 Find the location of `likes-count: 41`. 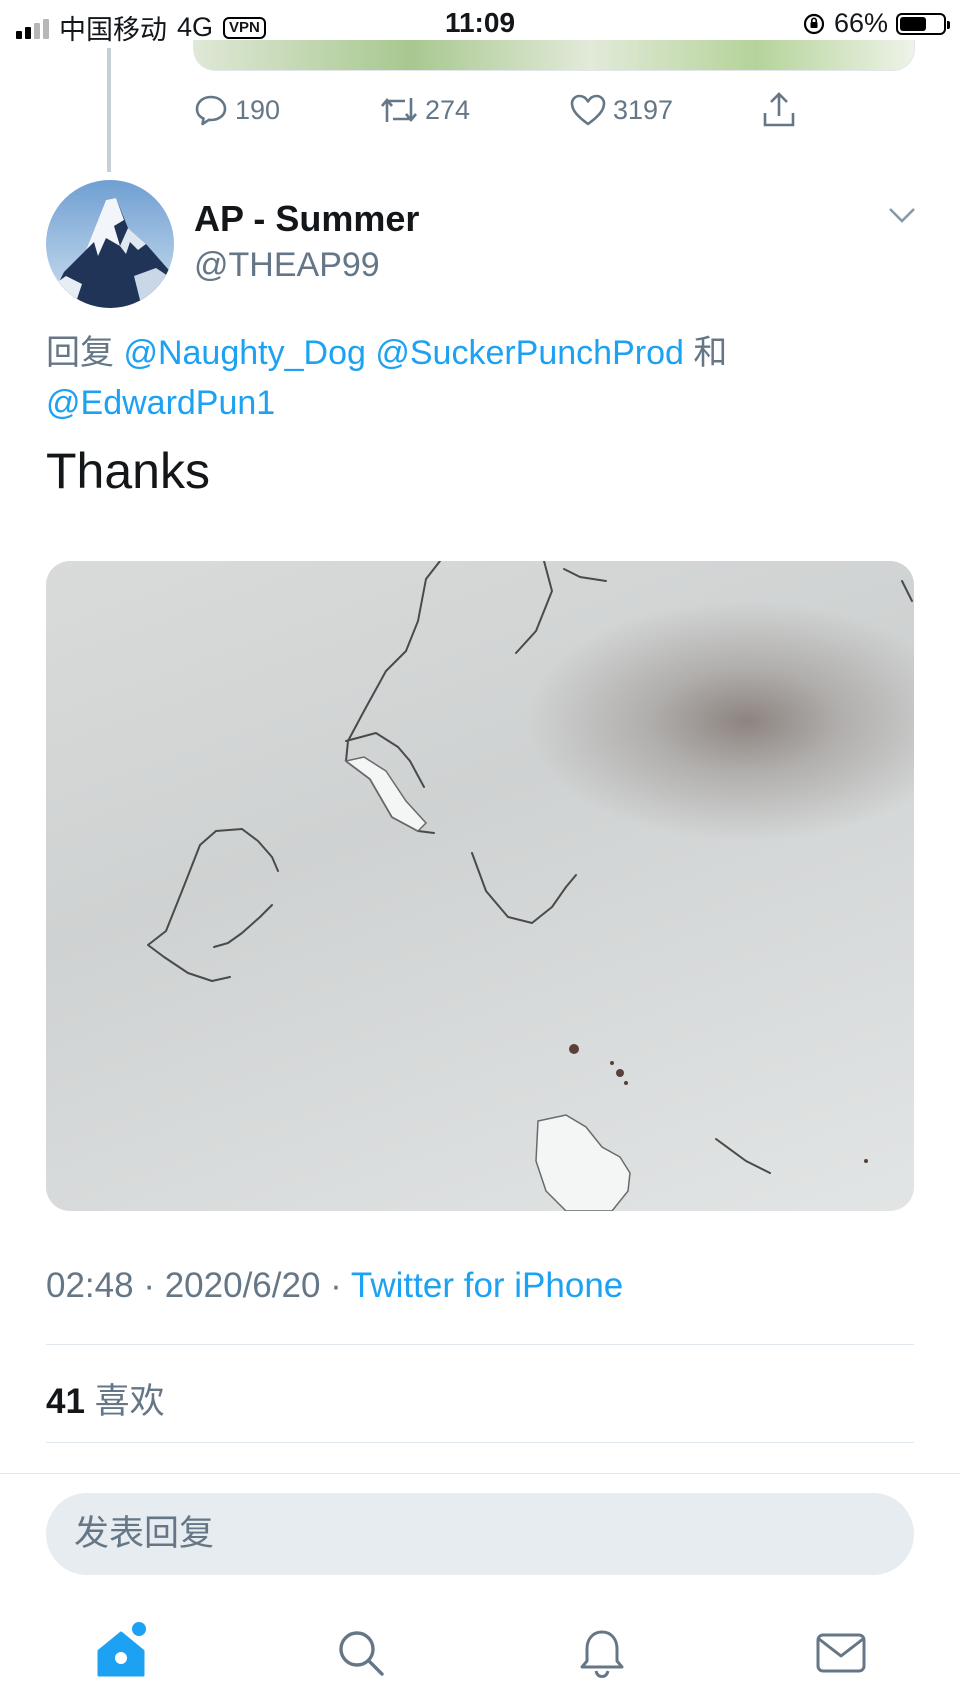

likes-count: 41 is located at coordinates (65, 1401).